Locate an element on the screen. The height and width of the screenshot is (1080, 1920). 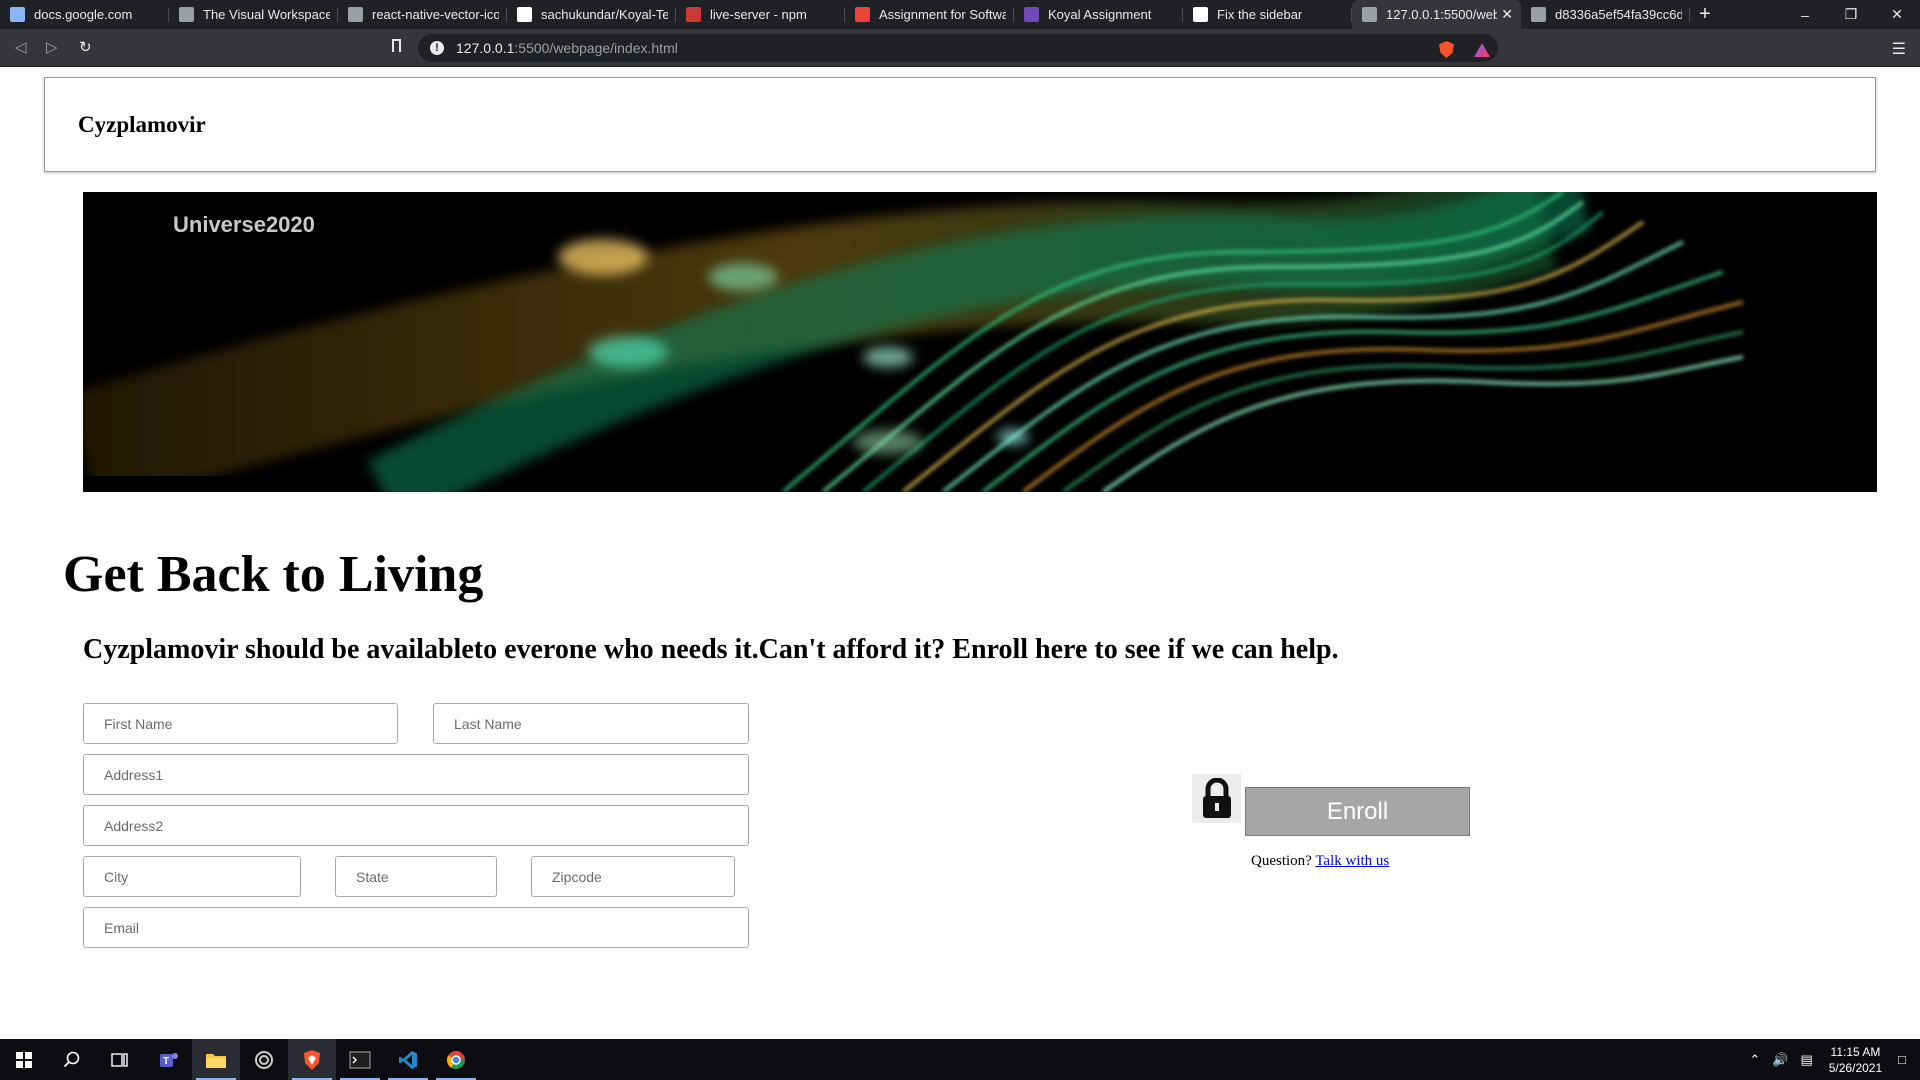
close-tab-icon: ✕ is located at coordinates (1507, 14).